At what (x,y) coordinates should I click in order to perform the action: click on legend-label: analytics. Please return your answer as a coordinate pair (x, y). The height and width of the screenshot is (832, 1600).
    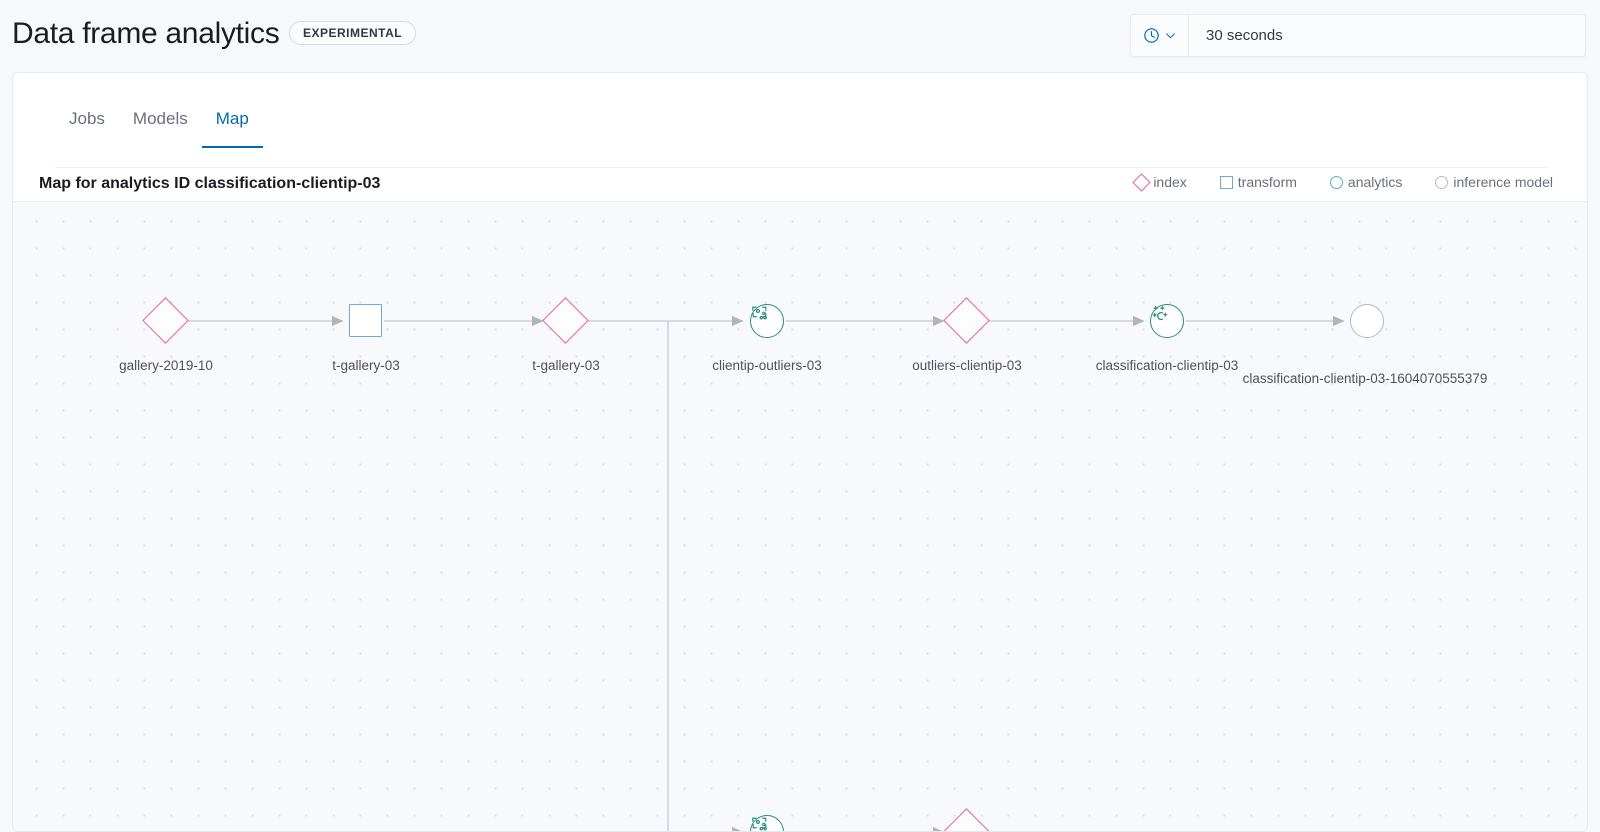
    Looking at the image, I should click on (1375, 182).